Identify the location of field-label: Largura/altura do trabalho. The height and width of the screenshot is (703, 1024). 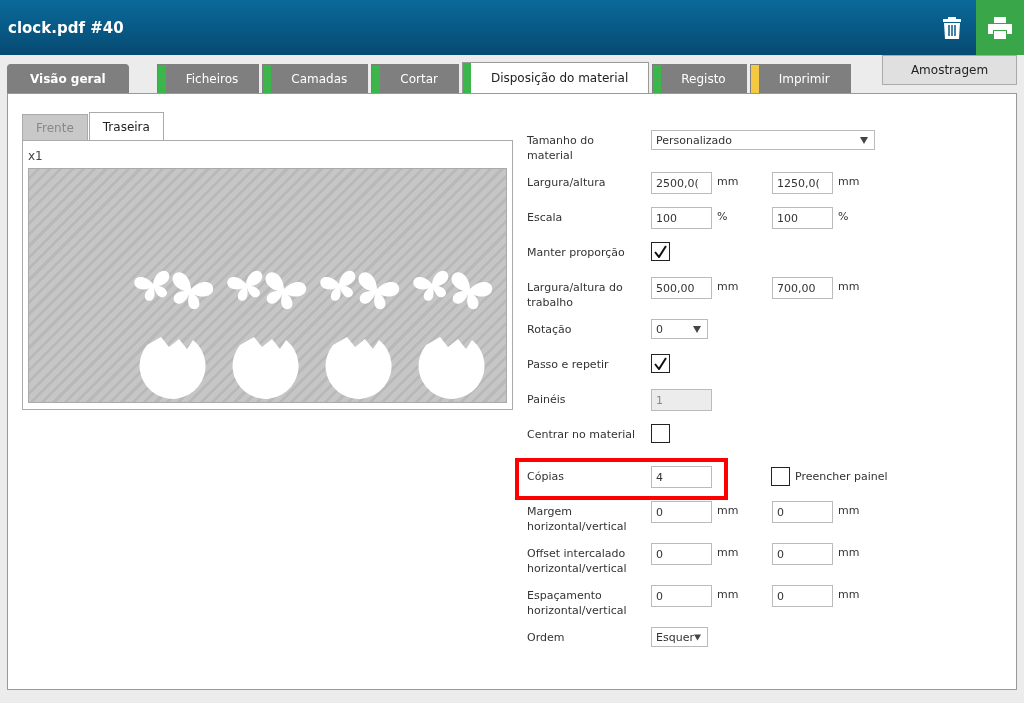
(575, 295).